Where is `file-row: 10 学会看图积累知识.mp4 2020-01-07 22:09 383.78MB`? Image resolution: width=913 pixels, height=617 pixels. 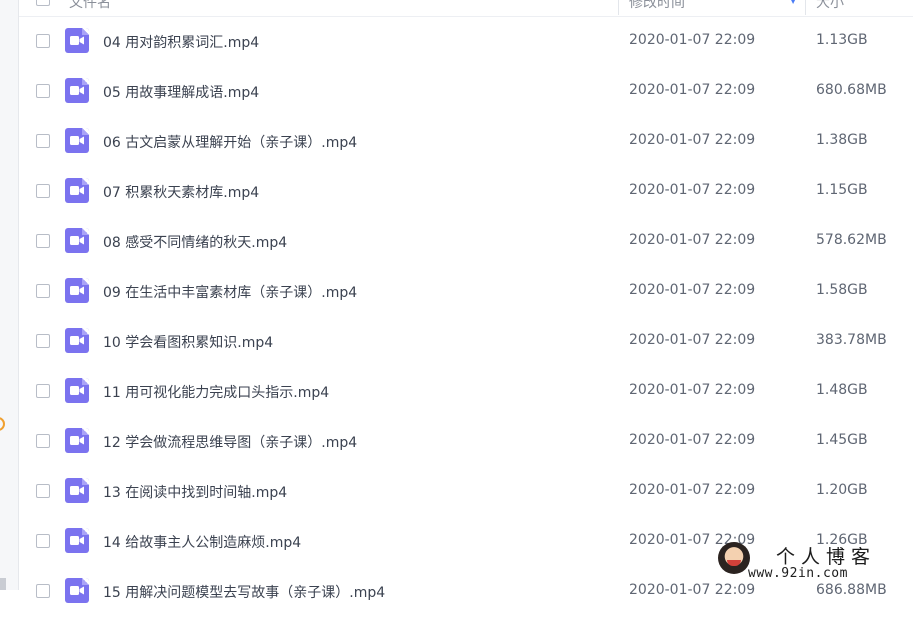
file-row: 10 学会看图积累知识.mp4 2020-01-07 22:09 383.78MB is located at coordinates (466, 342).